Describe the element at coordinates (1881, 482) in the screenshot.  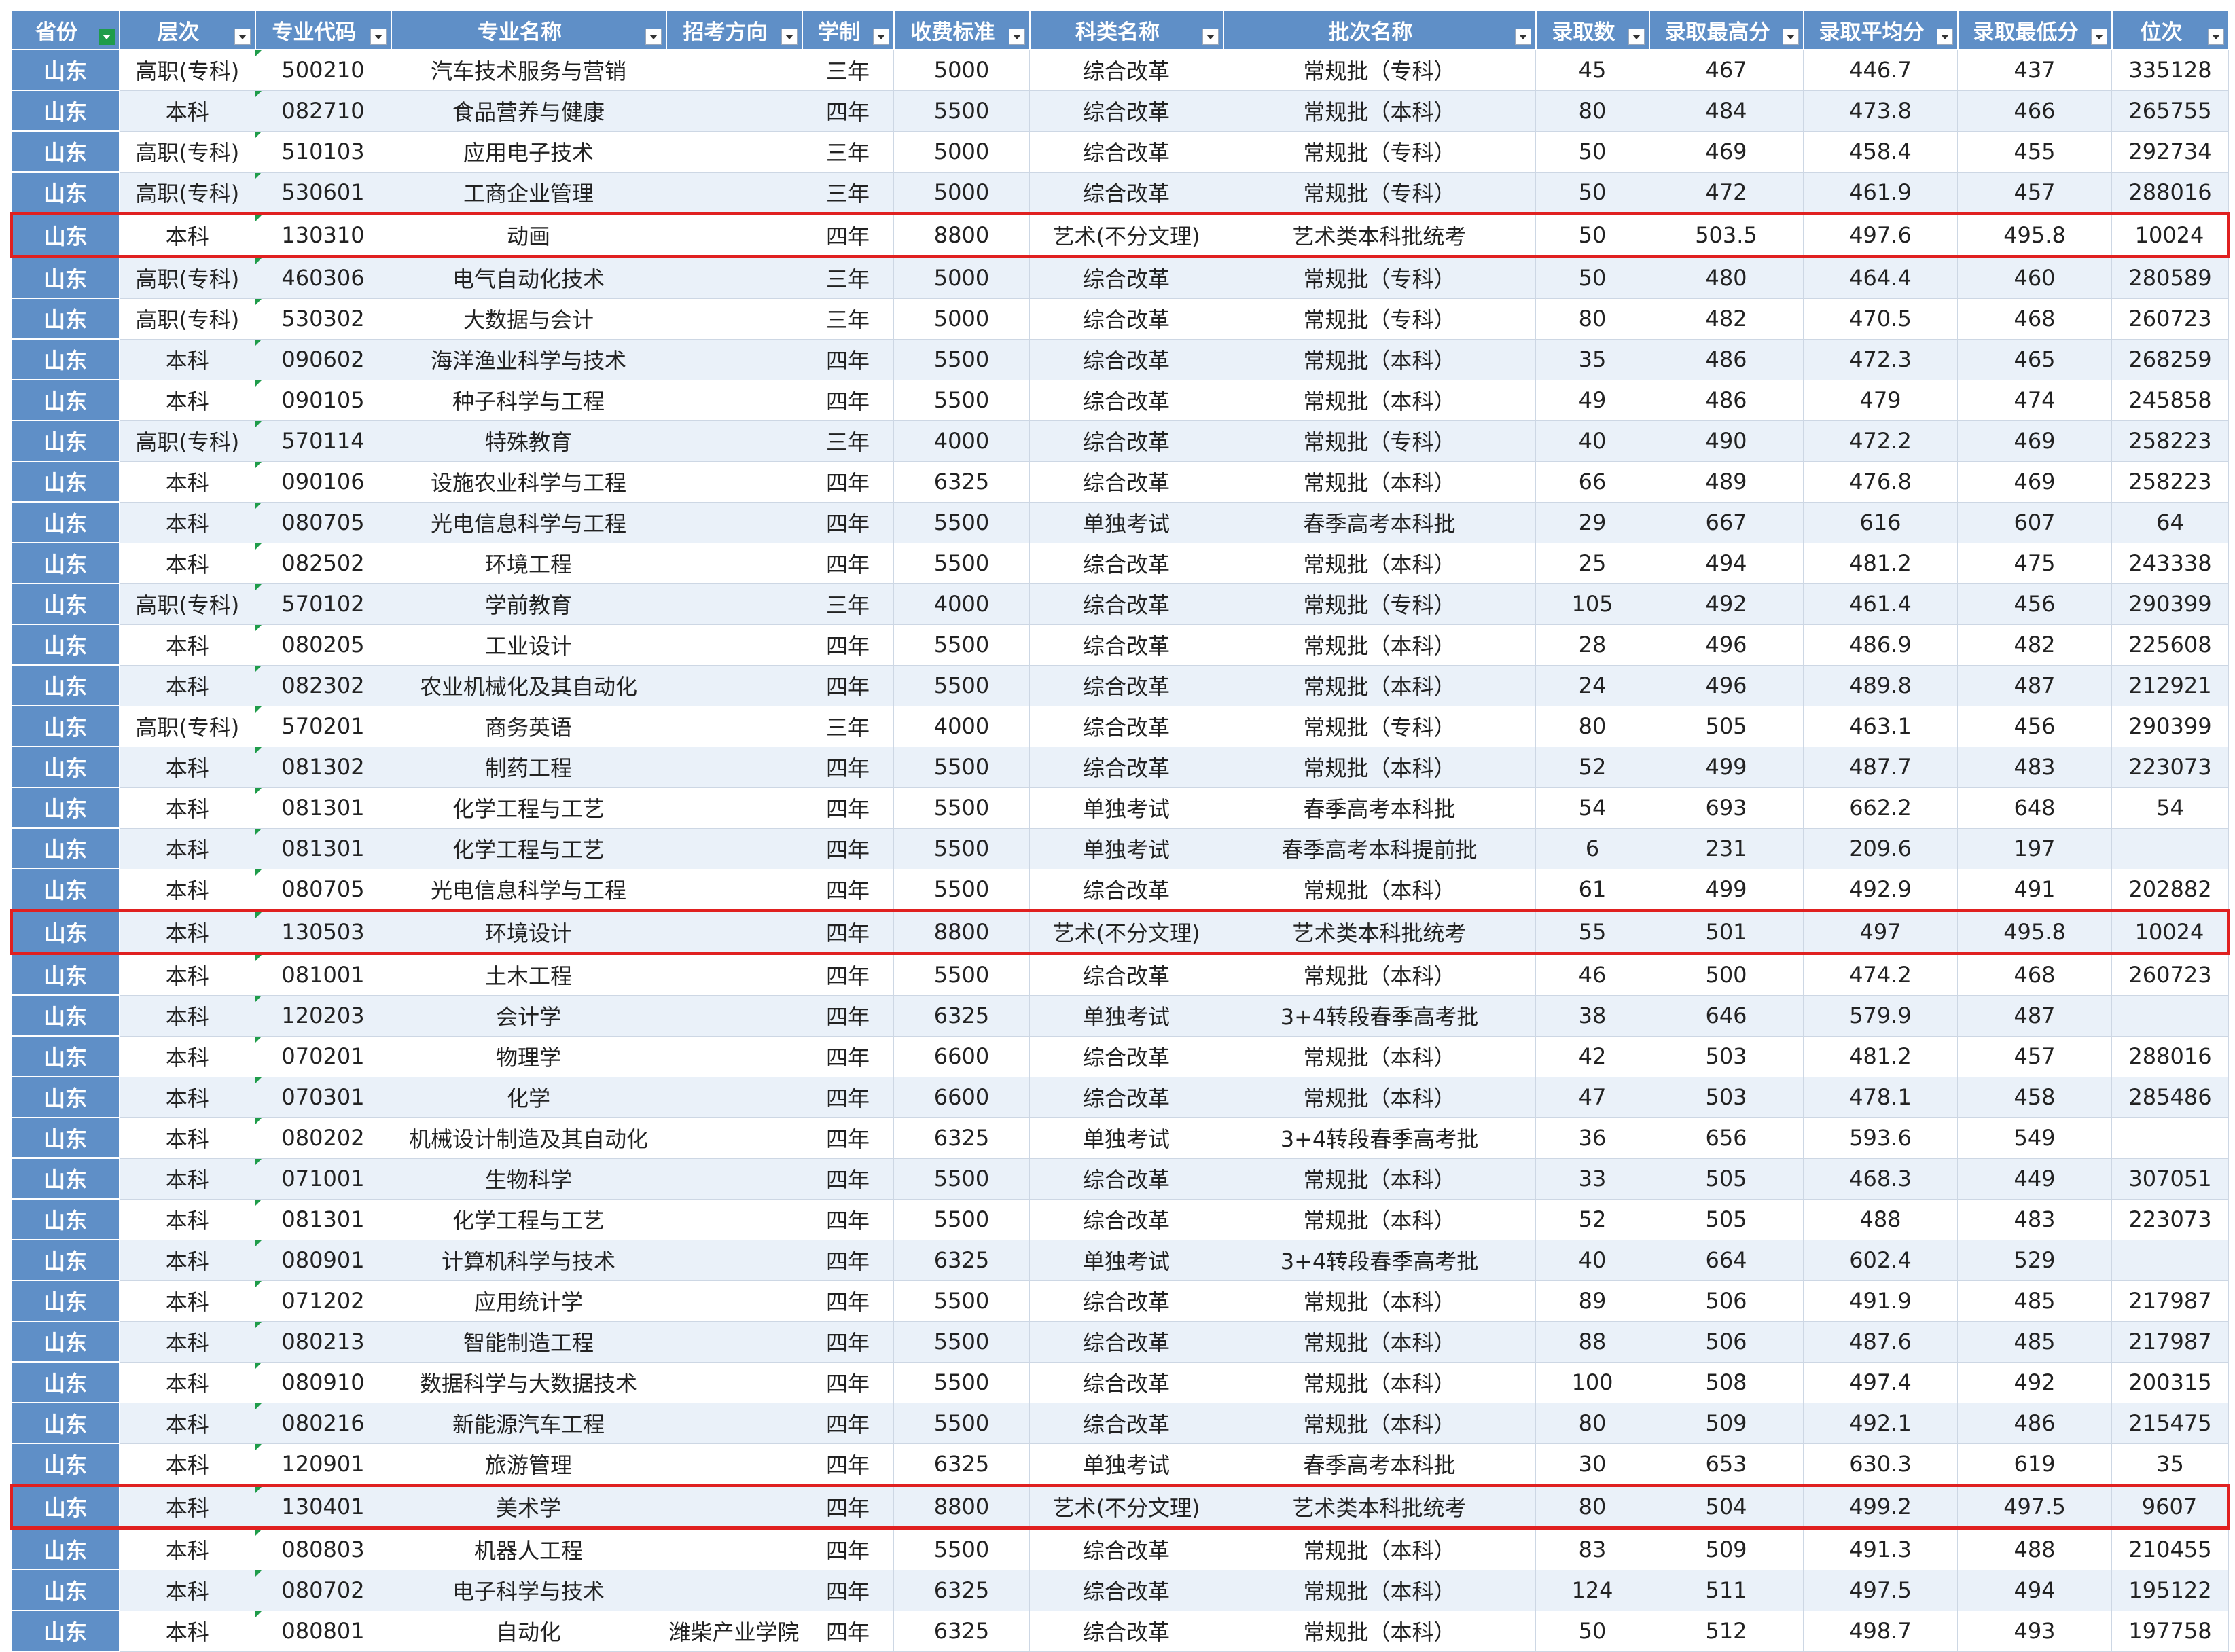
I see `cell-avg-score: 476.8` at that location.